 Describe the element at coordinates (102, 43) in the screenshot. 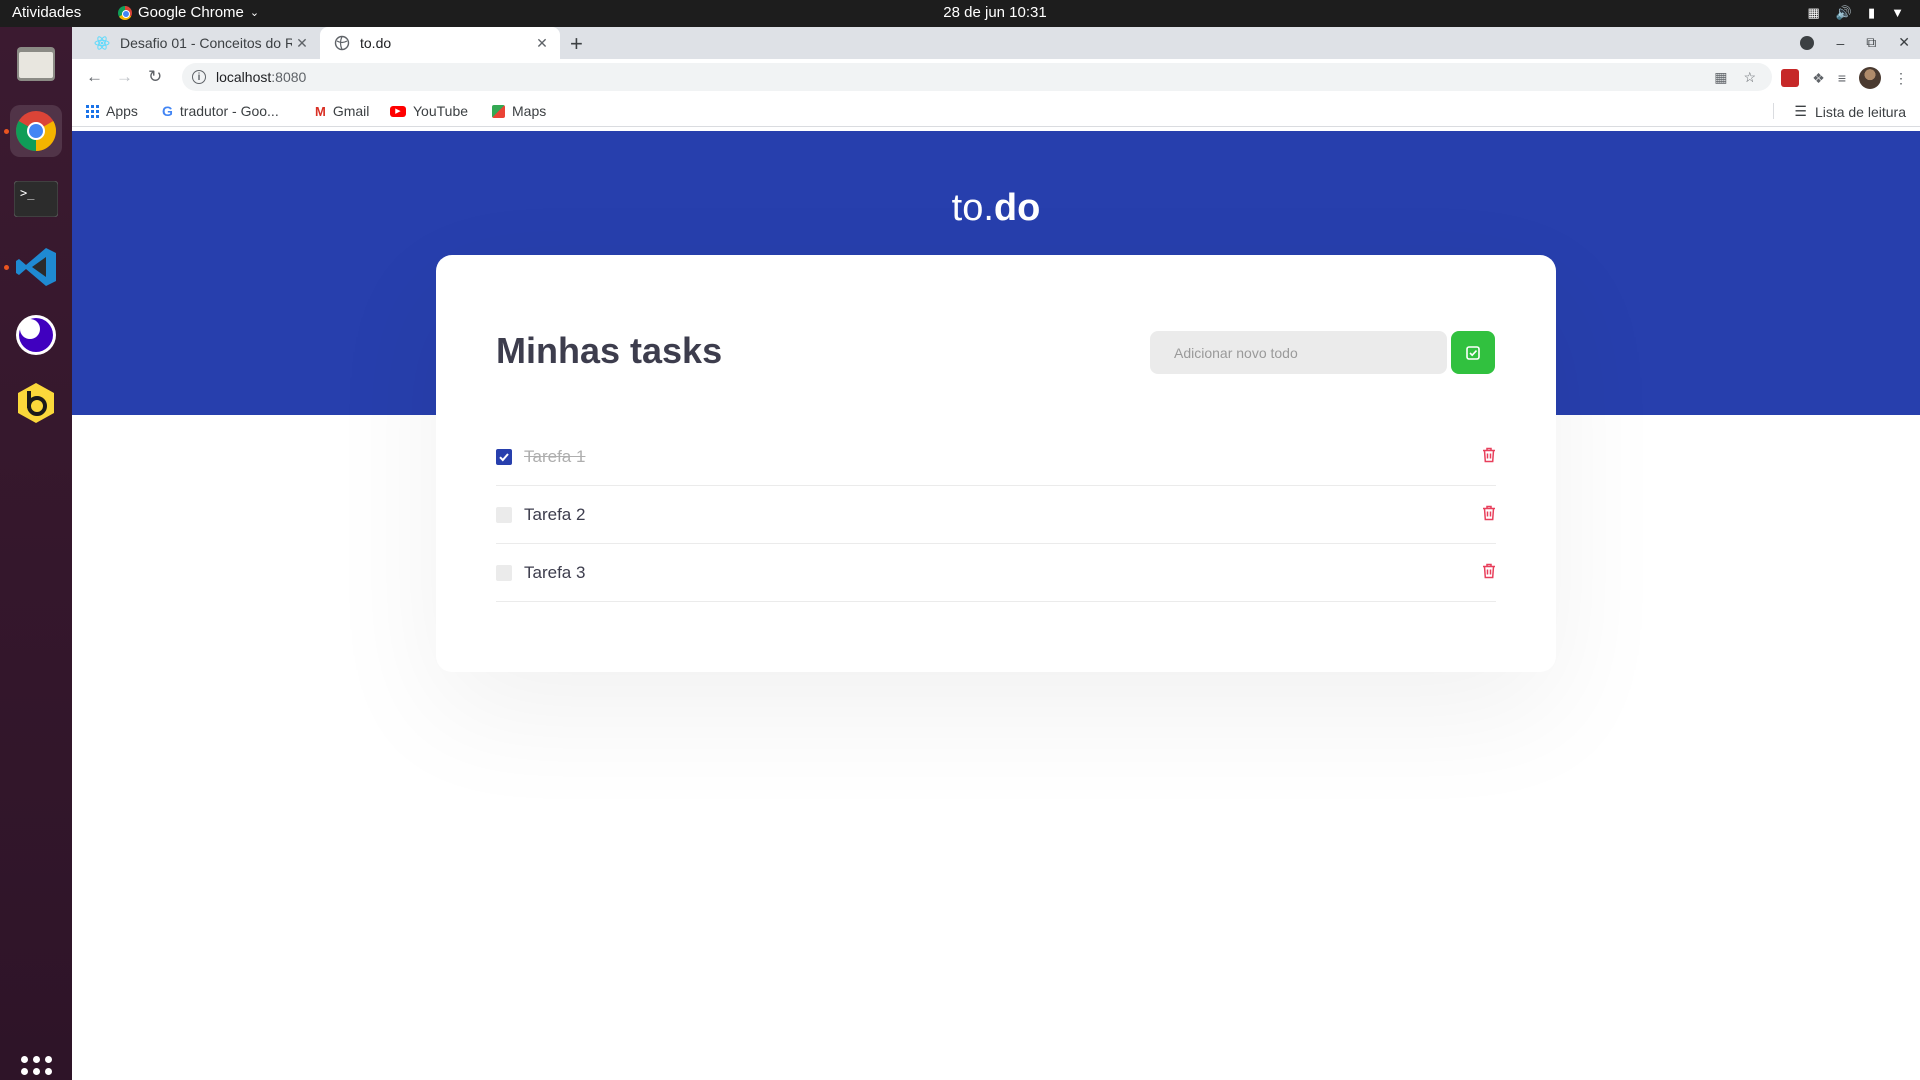

I see `react-icon` at that location.